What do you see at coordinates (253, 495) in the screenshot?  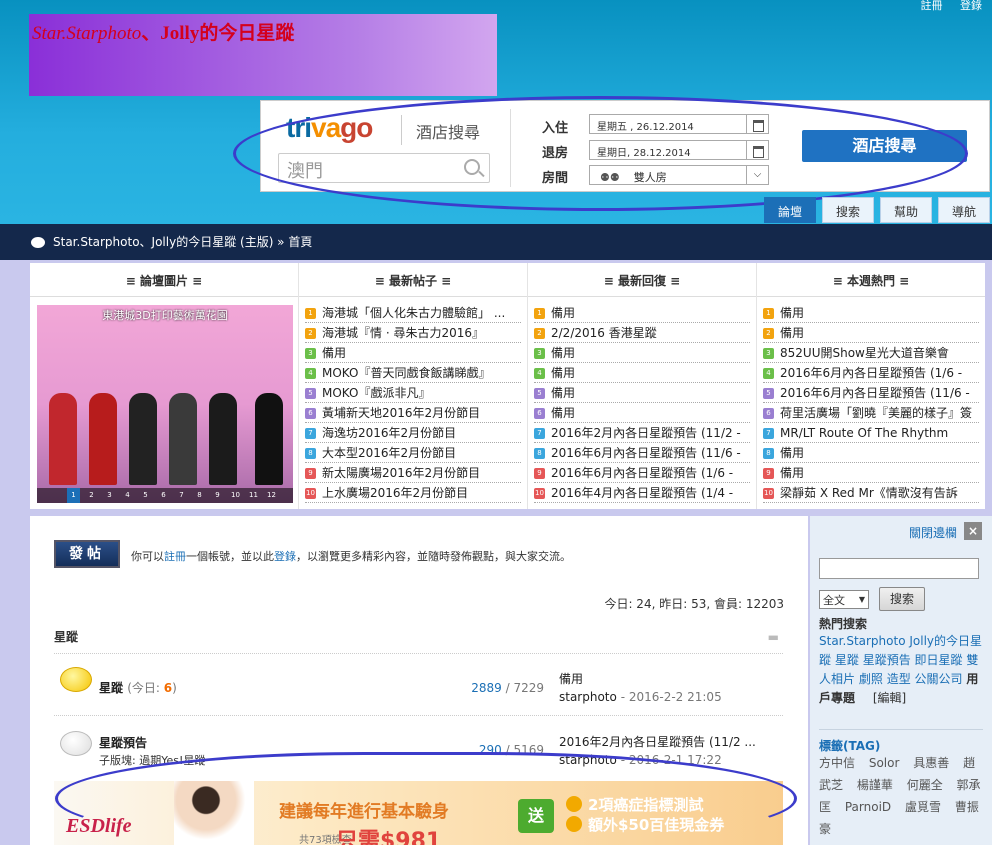 I see `slideshow-page-button: 11` at bounding box center [253, 495].